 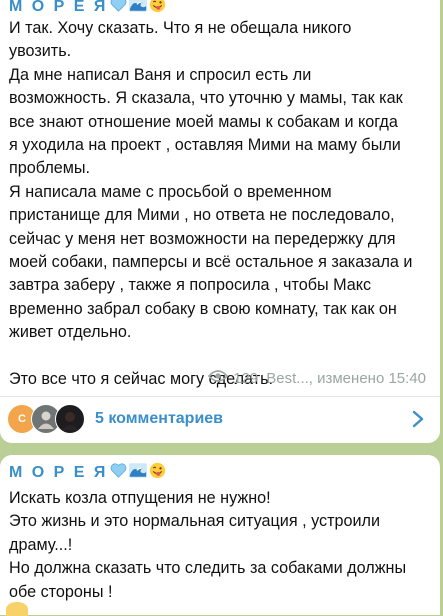 What do you see at coordinates (159, 418) in the screenshot?
I see `comments-count: 5 комментариев` at bounding box center [159, 418].